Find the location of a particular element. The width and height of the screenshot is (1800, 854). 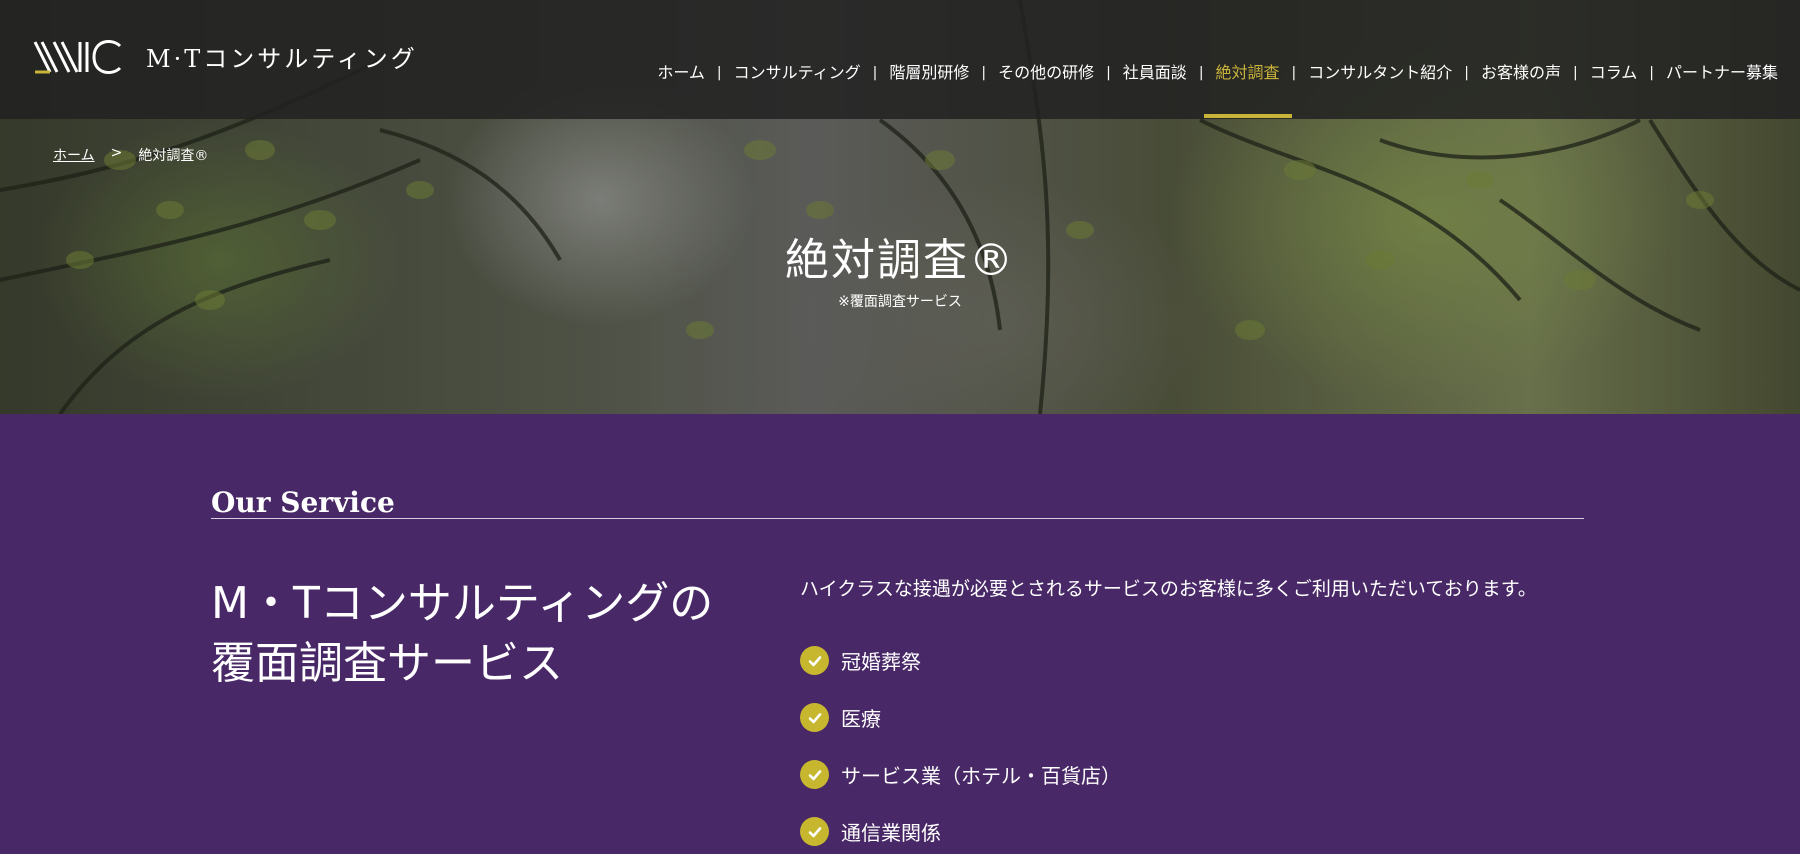

mtc-logo-icon is located at coordinates (77, 57).